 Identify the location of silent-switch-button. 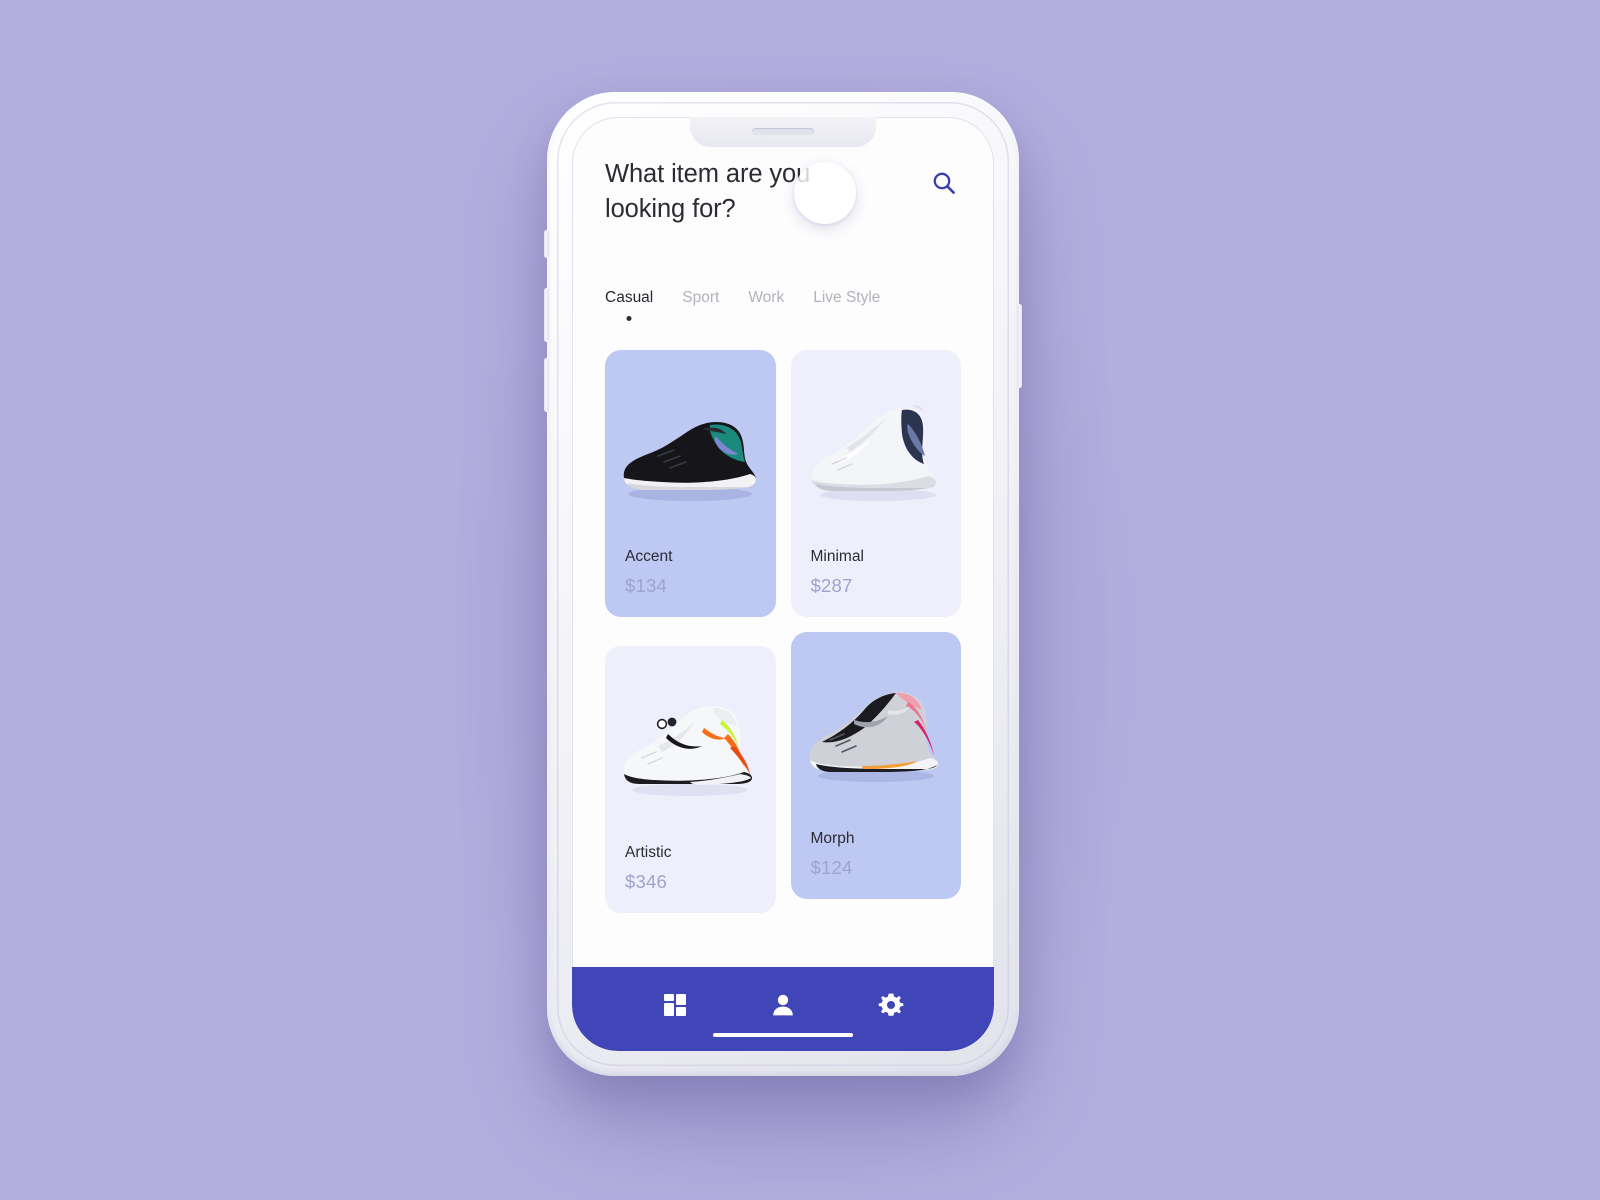
(546, 244).